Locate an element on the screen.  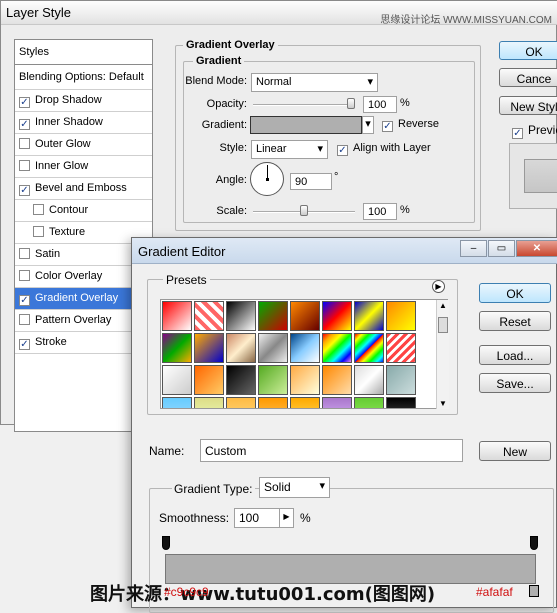
opacity-slider is located at coordinates (304, 105).